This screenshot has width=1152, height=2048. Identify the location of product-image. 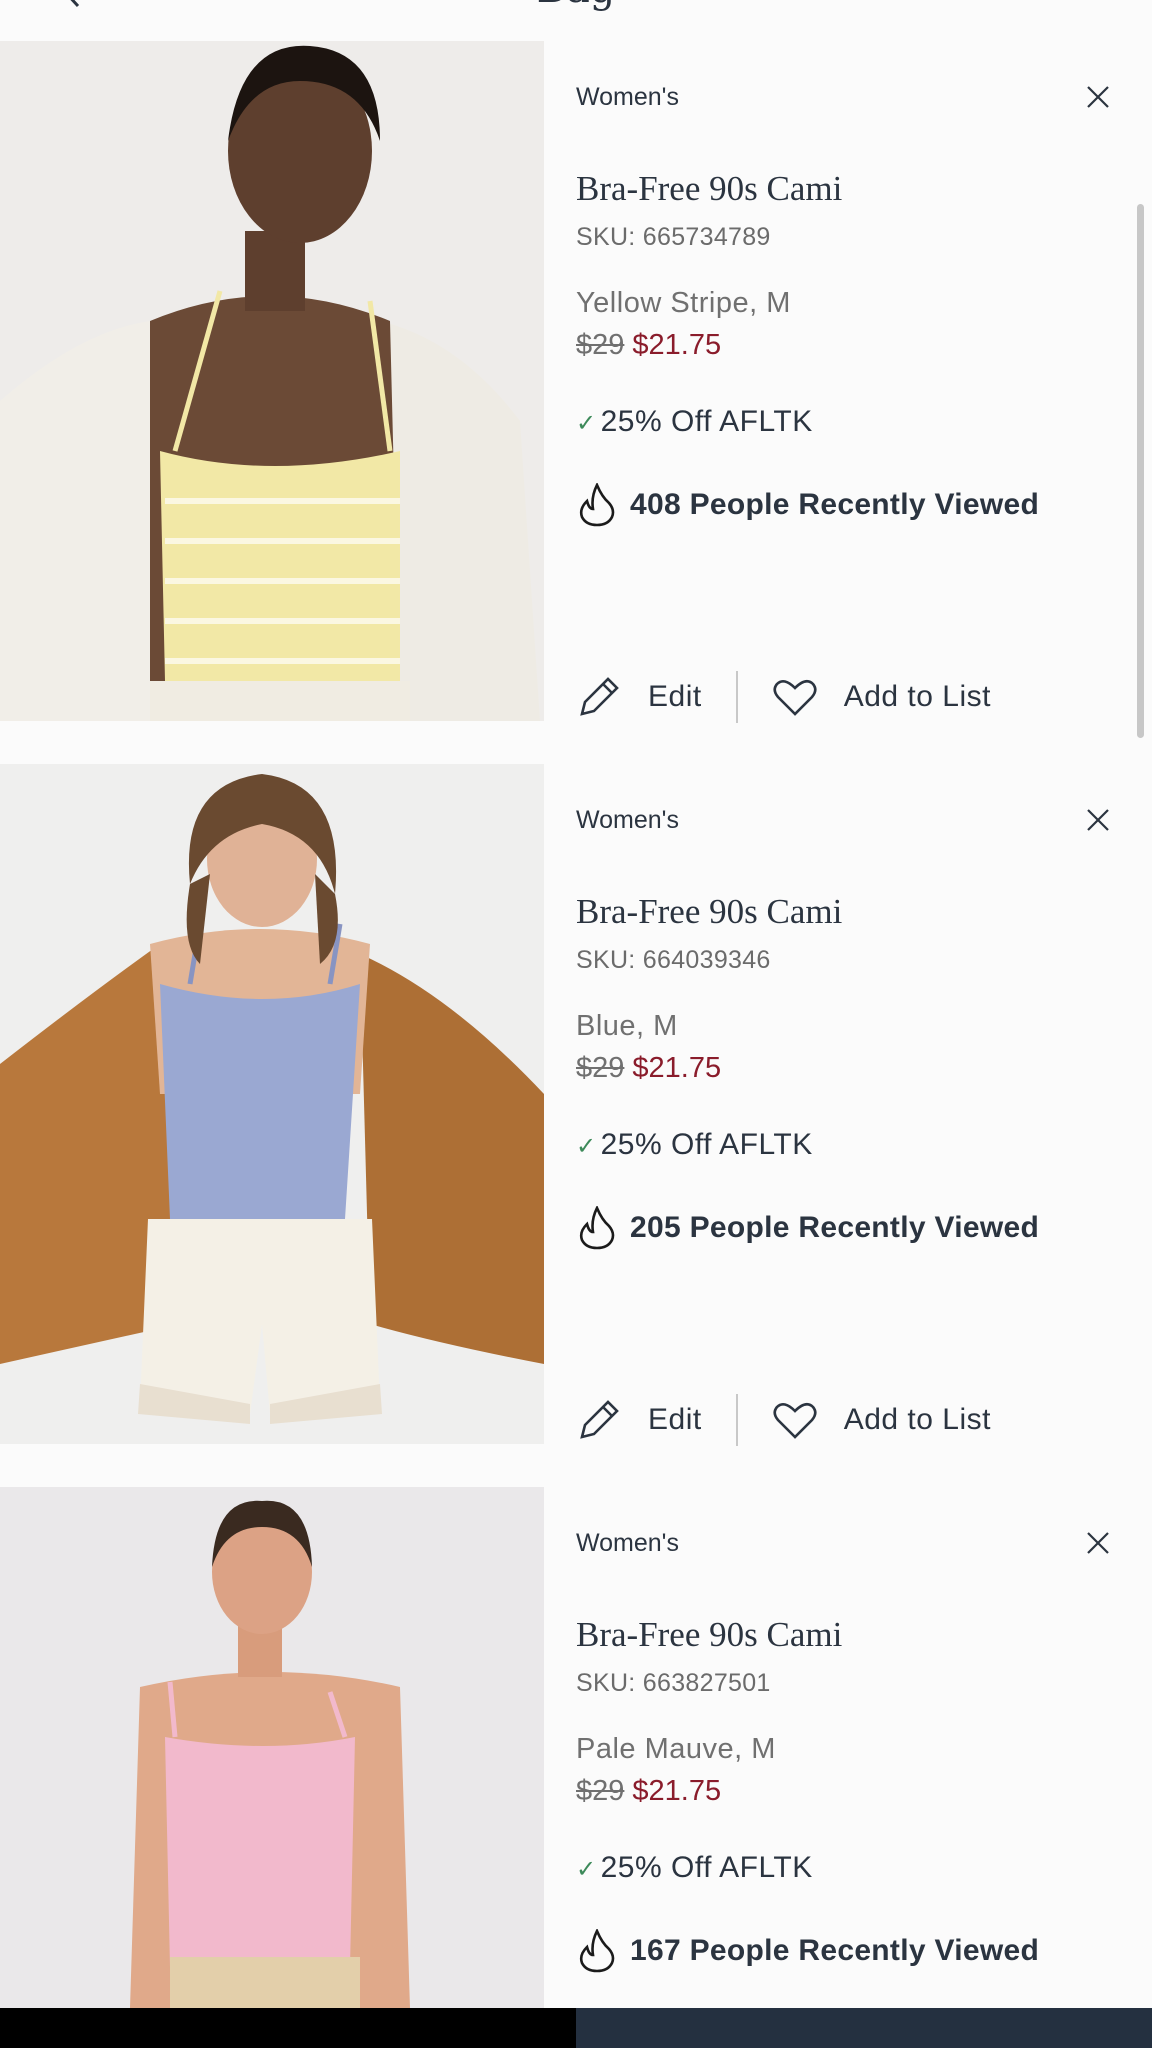
(272, 1747).